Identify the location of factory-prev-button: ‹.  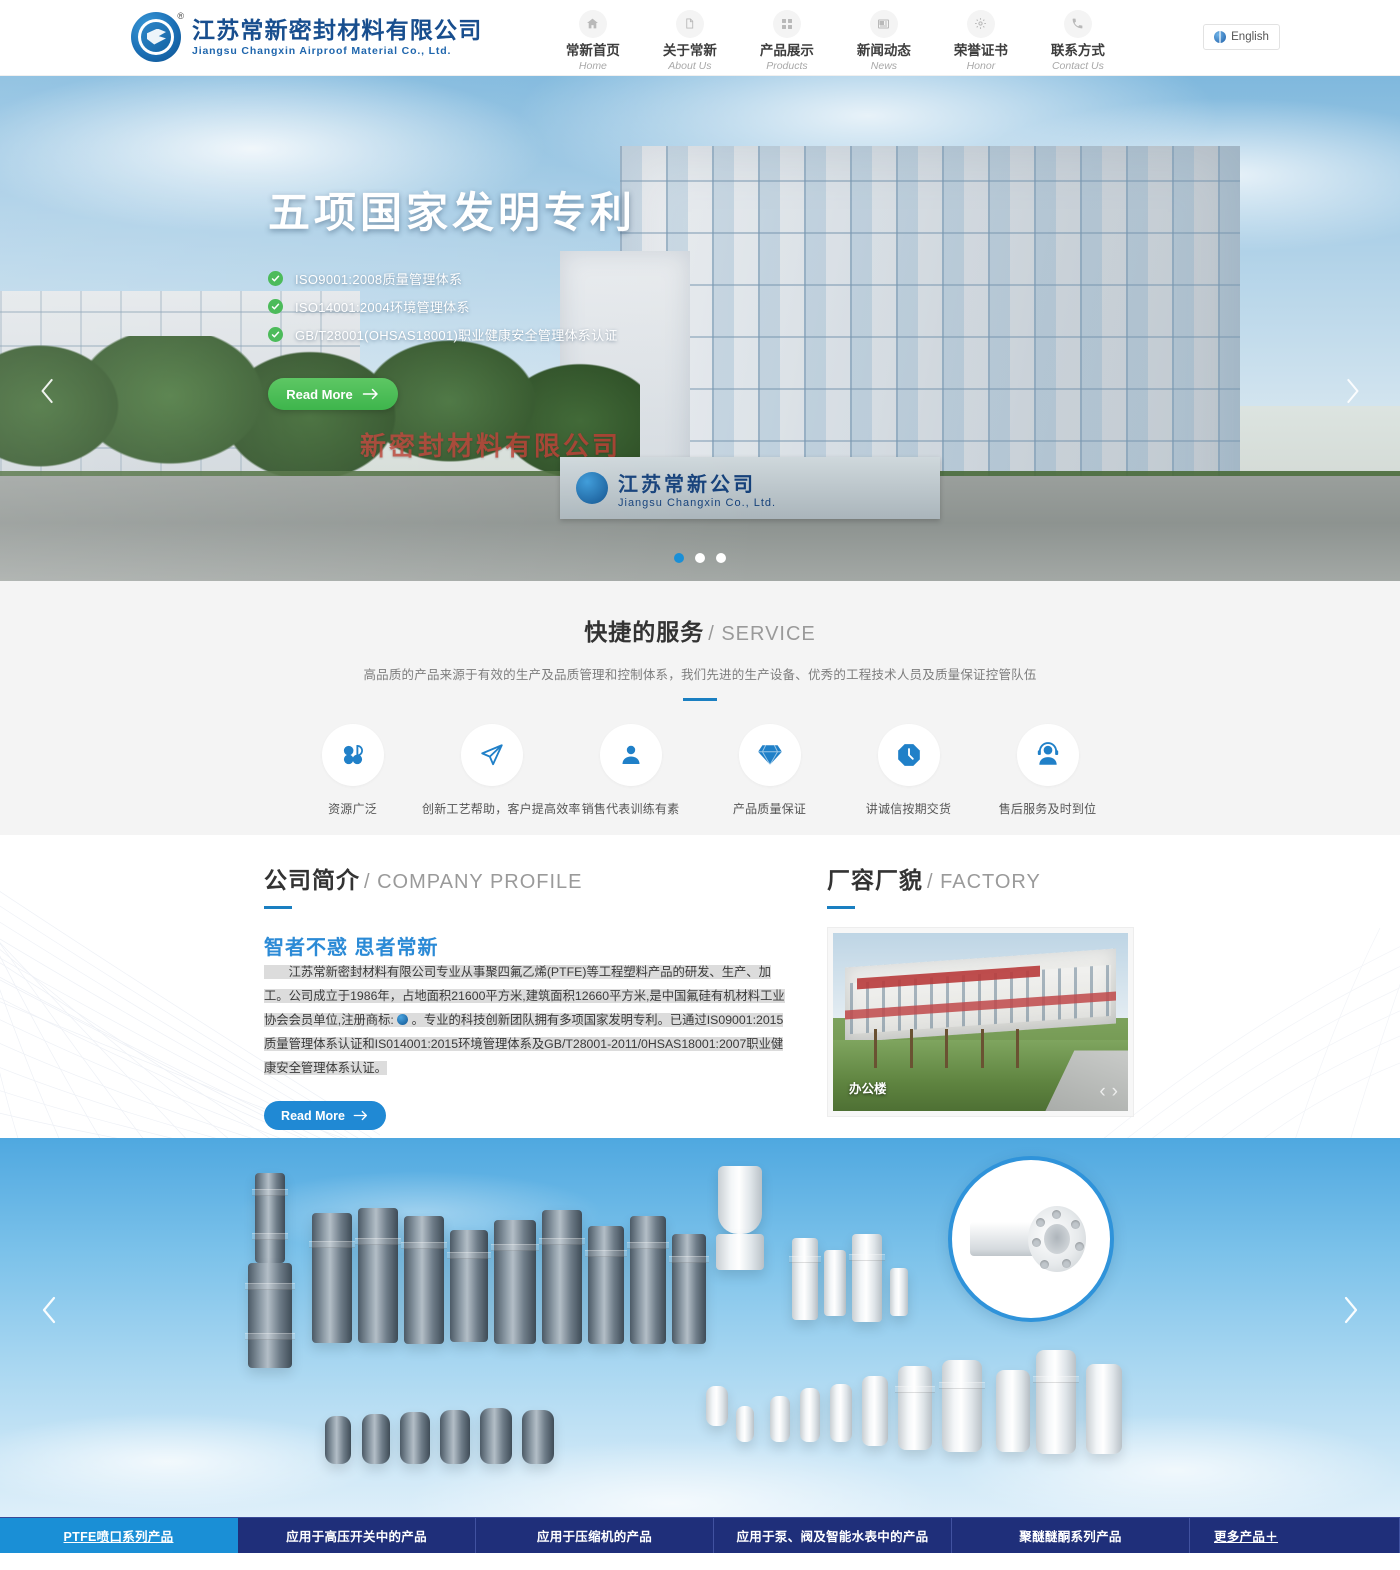
(1102, 1091).